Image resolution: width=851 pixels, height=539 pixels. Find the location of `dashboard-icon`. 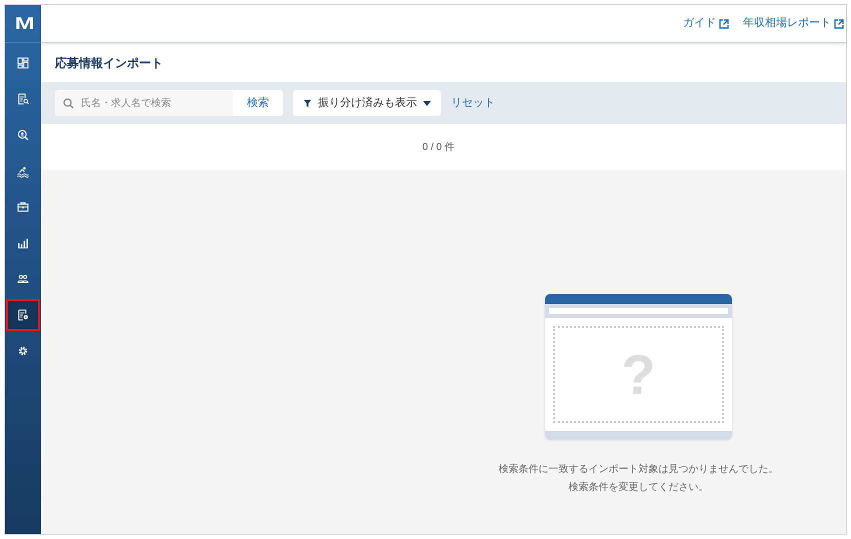

dashboard-icon is located at coordinates (23, 63).